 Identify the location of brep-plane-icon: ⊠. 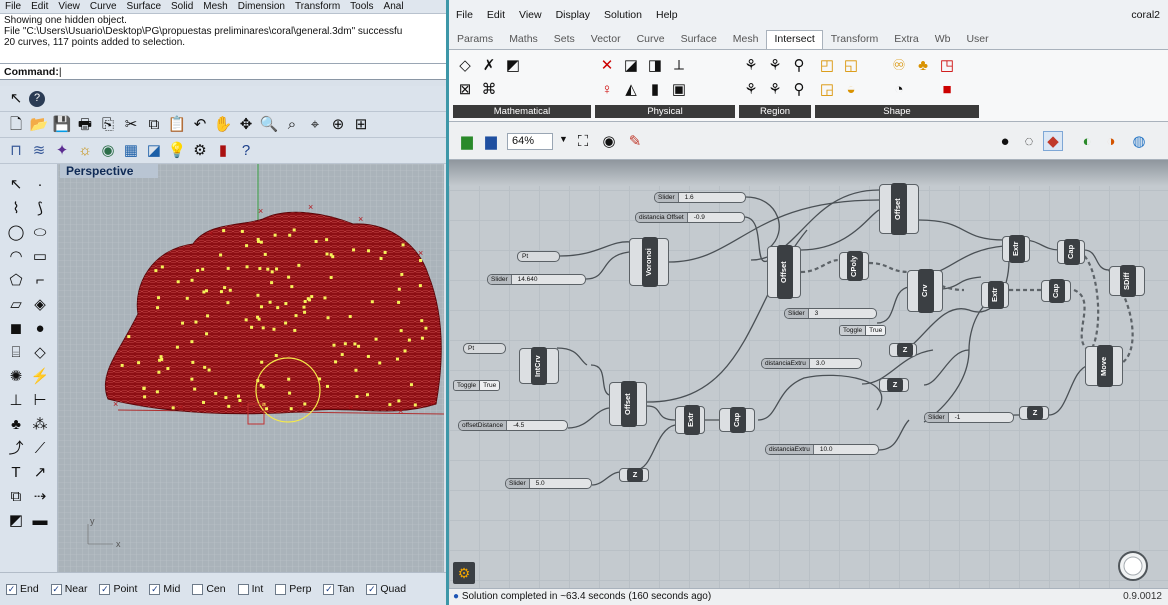
(465, 90).